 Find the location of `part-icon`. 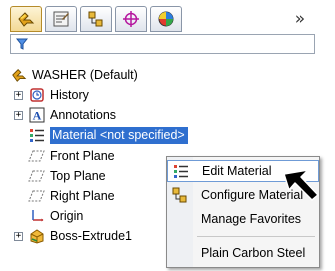

part-icon is located at coordinates (19, 75).